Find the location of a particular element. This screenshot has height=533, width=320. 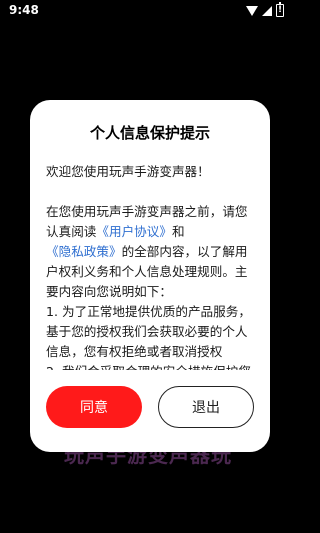

list-item-2: 2. 我们会采取合理的安全措施保护您的个人信息 is located at coordinates (151, 366).